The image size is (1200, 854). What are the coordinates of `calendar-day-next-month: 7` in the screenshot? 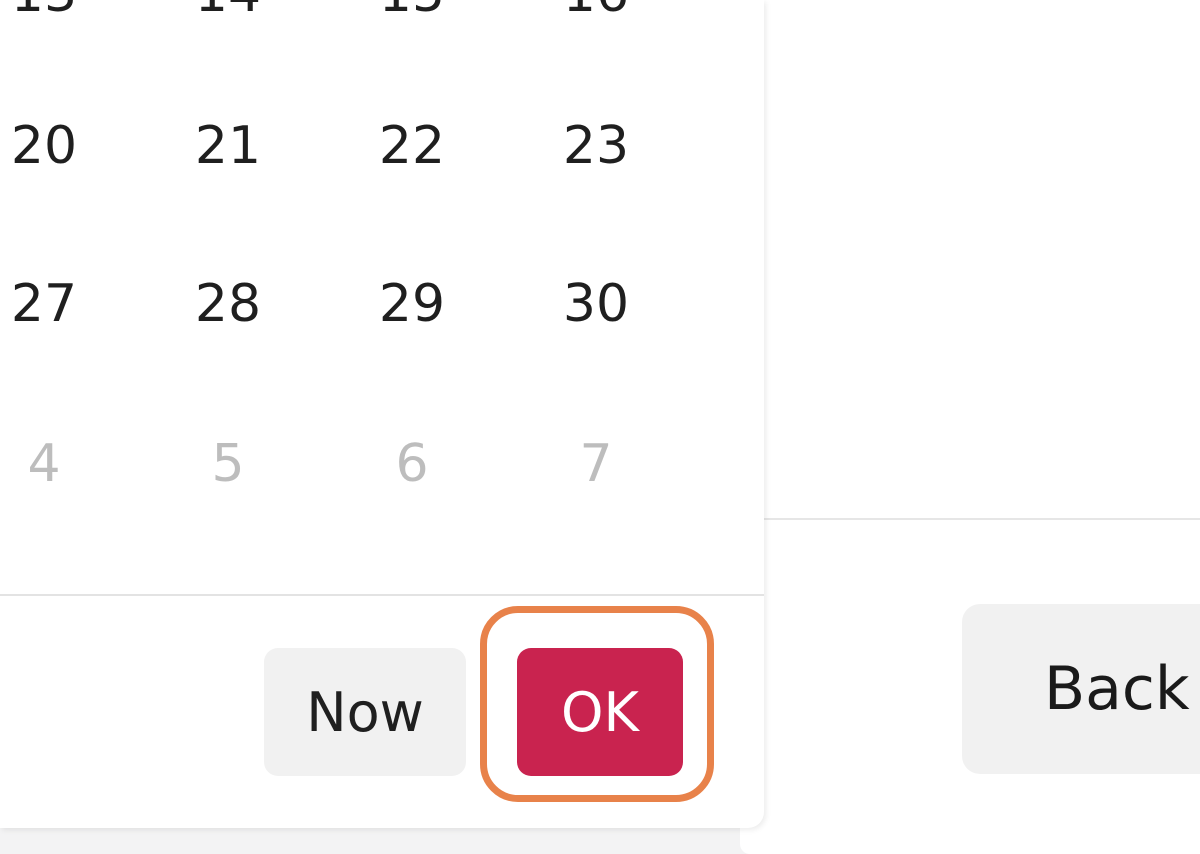 It's located at (596, 464).